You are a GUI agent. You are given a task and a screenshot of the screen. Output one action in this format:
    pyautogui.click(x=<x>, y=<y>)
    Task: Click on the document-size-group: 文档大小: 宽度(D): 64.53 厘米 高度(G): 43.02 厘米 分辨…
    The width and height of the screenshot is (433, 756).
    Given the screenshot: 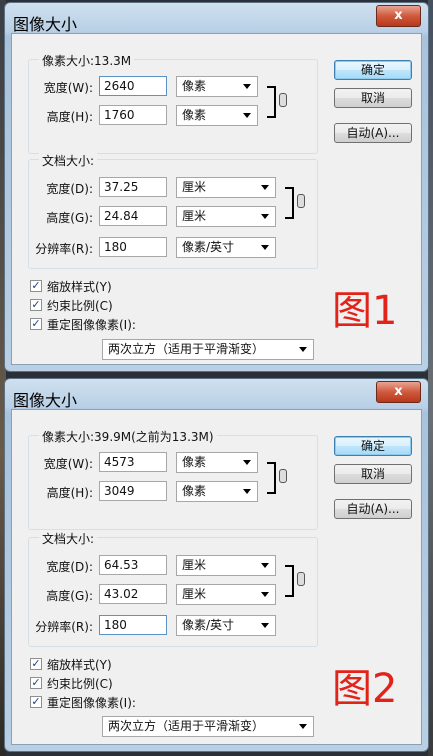 What is the action you would take?
    pyautogui.click(x=173, y=588)
    